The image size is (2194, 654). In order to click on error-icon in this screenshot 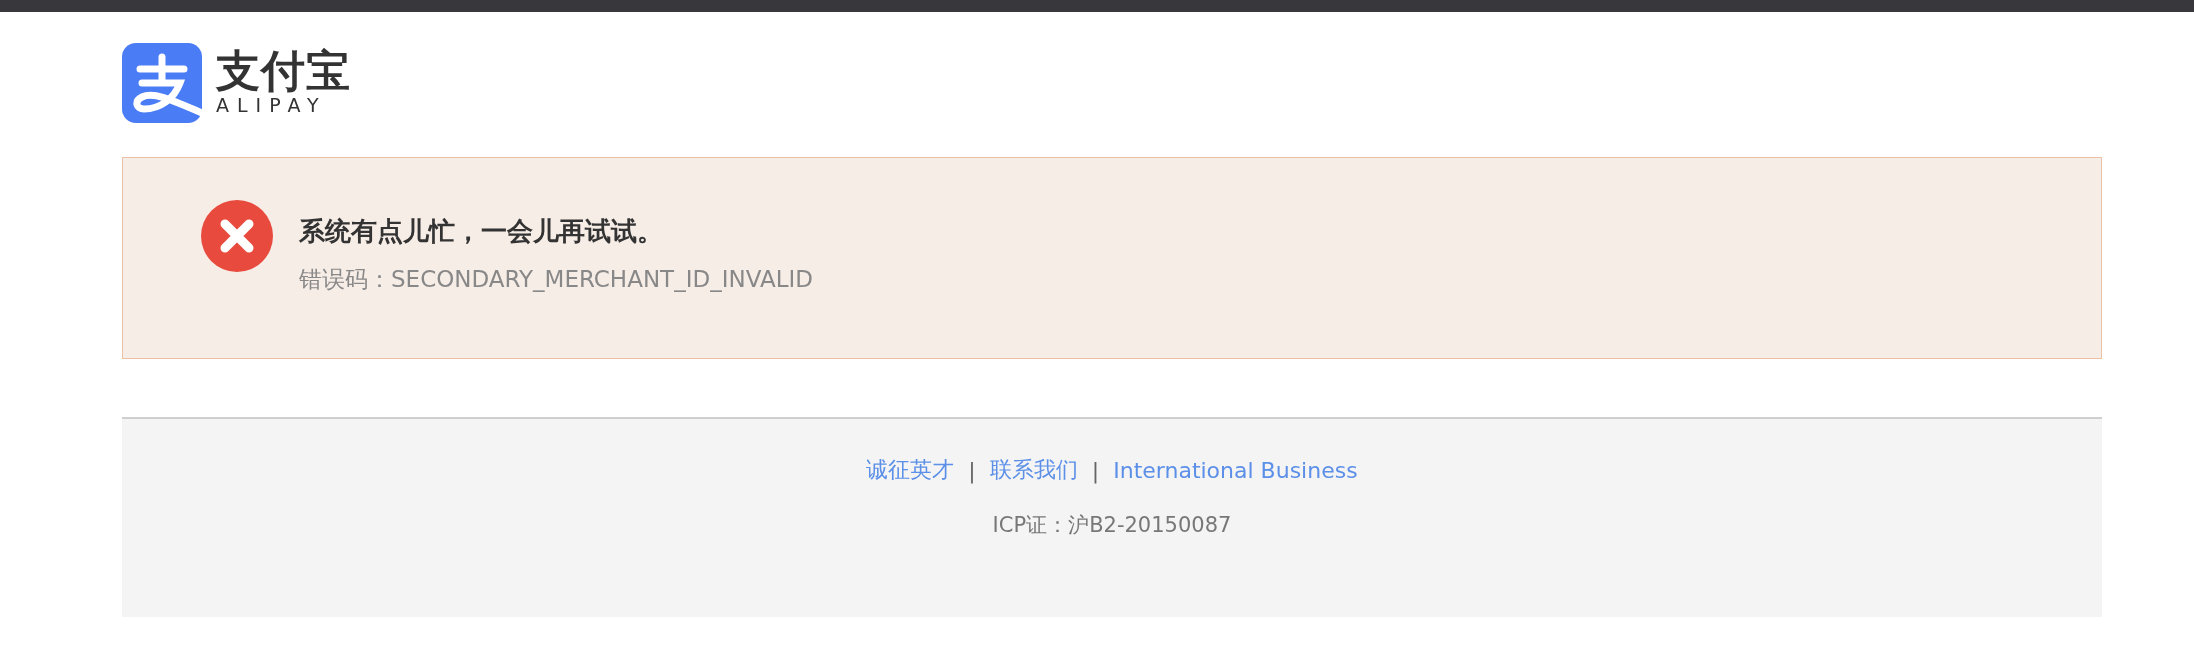, I will do `click(237, 236)`.